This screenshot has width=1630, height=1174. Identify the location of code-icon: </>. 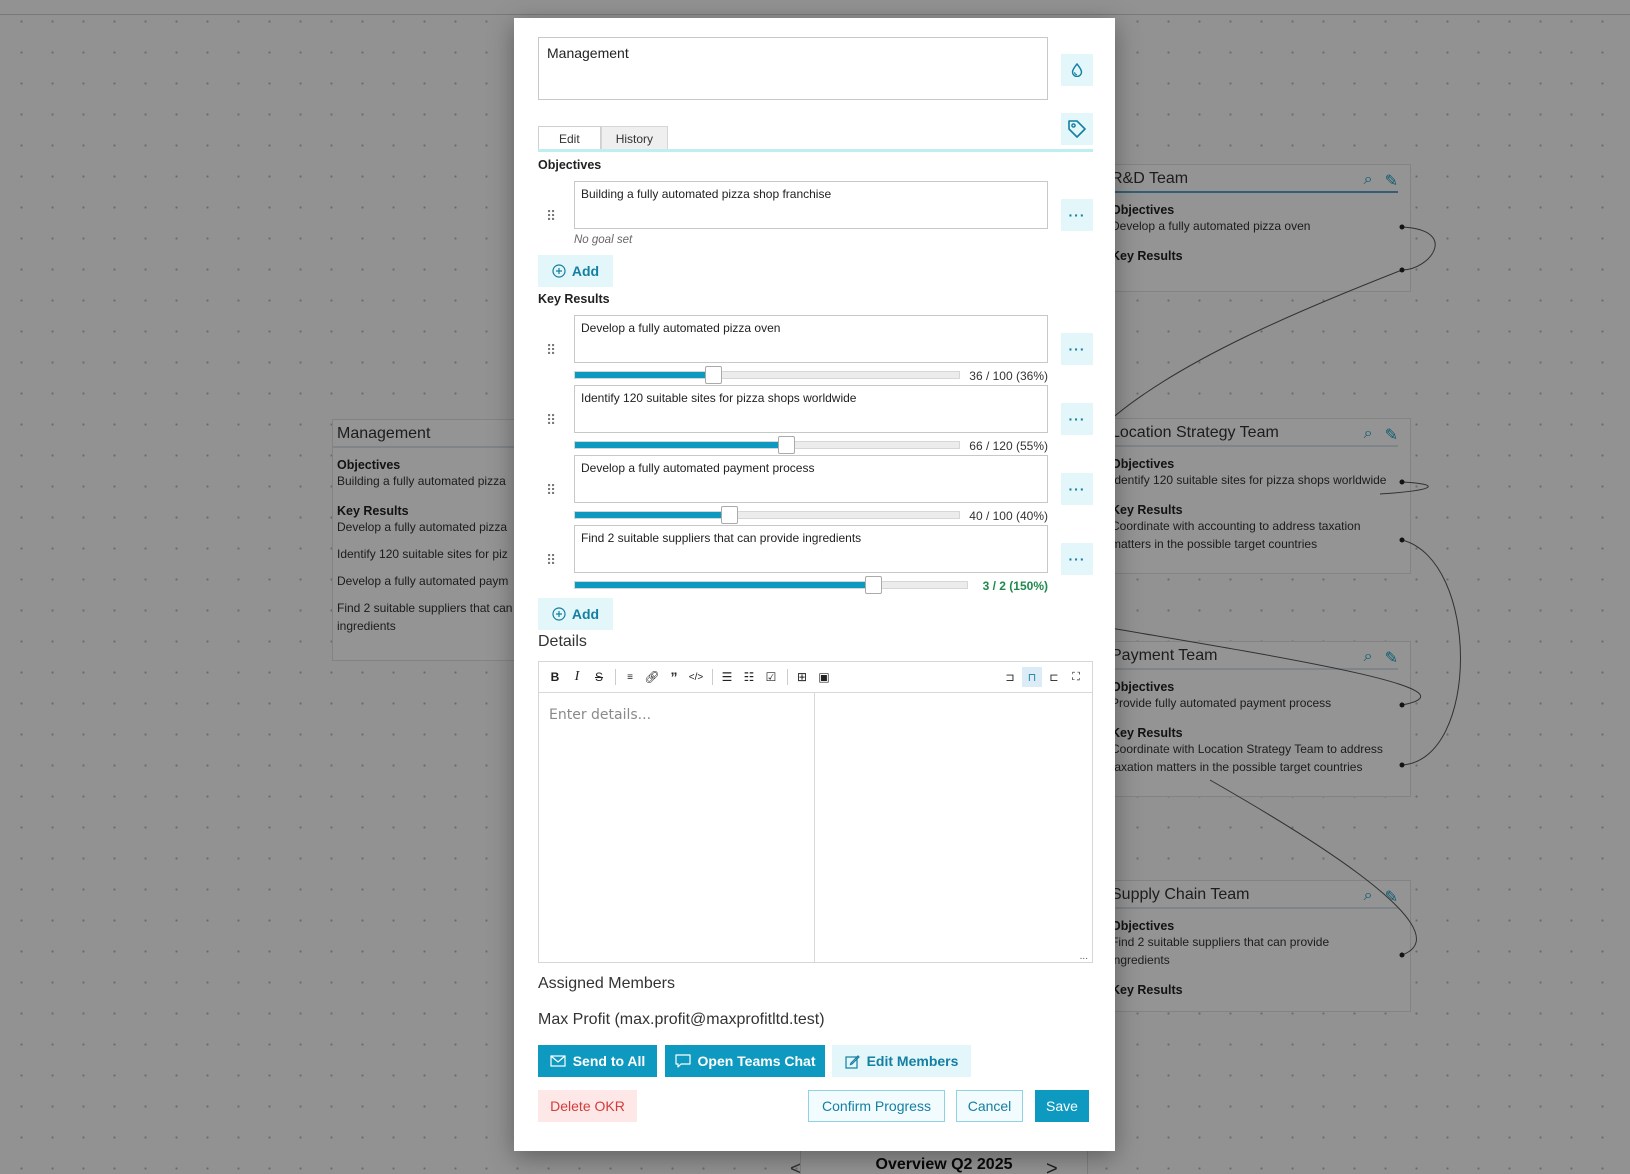
(696, 677).